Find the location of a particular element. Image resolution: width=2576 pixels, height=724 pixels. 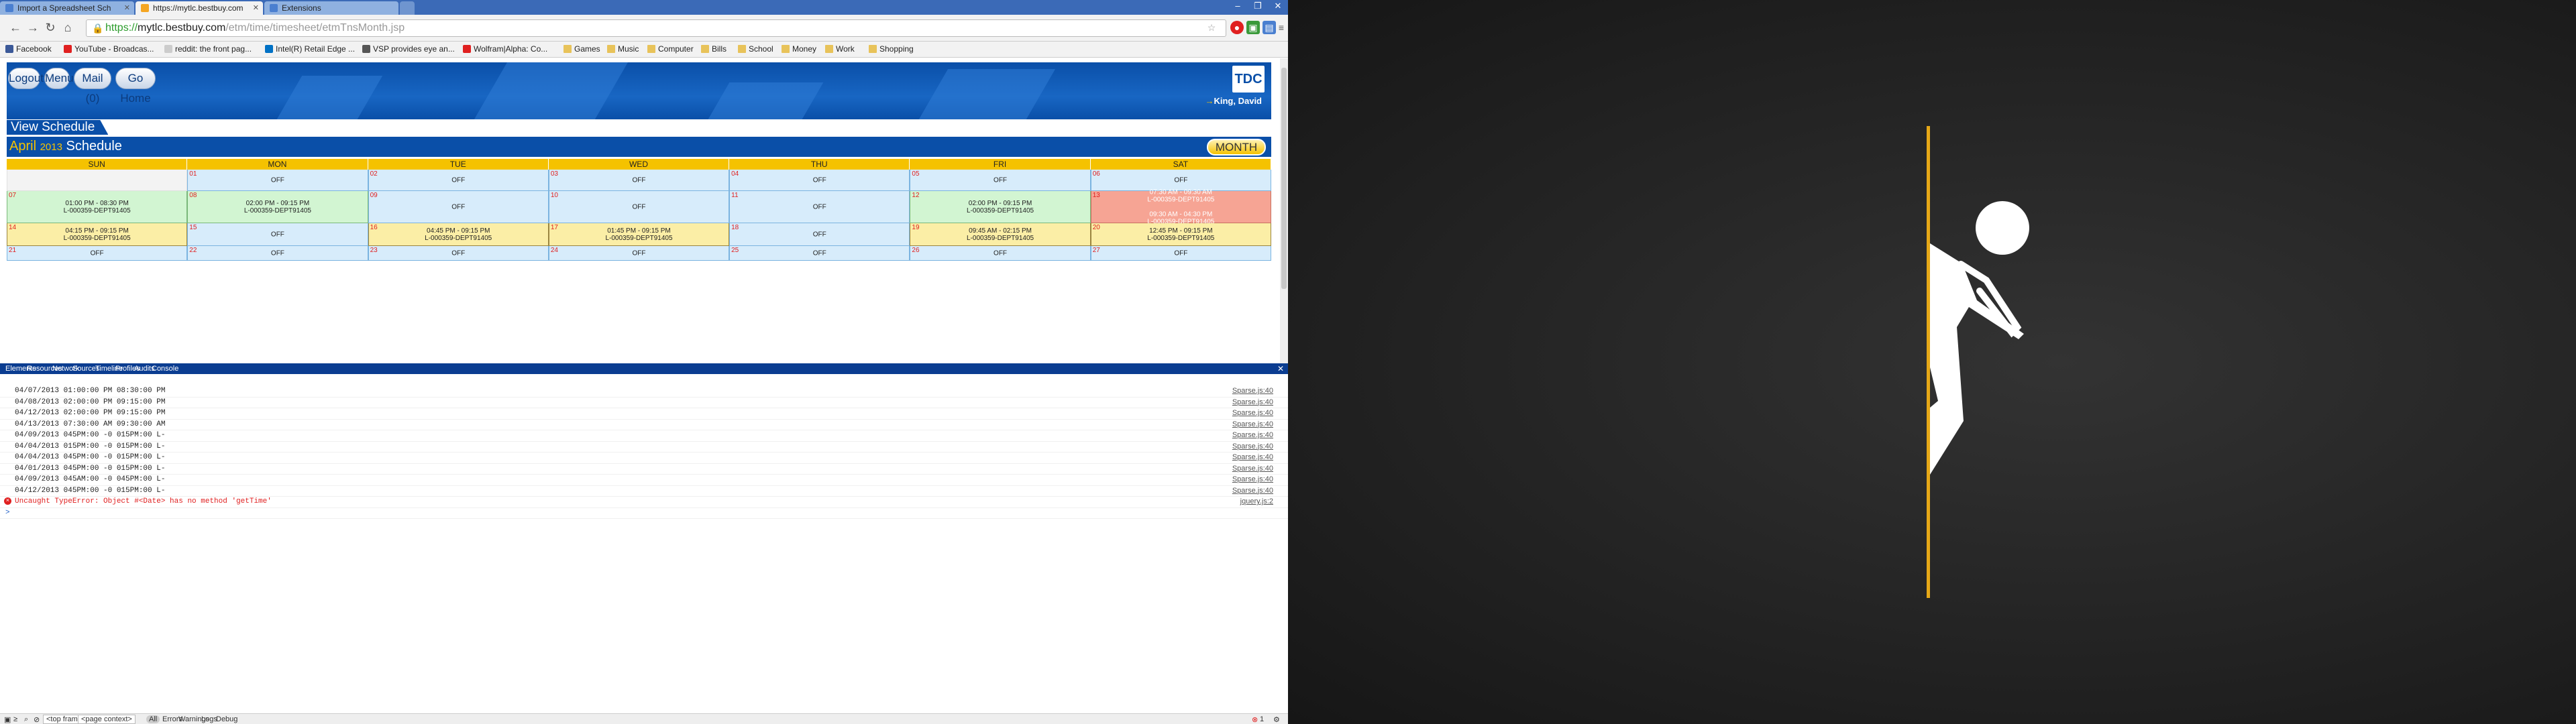

calendar-day-cell: 17 01:45 PM - 09:15 PM L-000359-DEPT91405 is located at coordinates (639, 234).